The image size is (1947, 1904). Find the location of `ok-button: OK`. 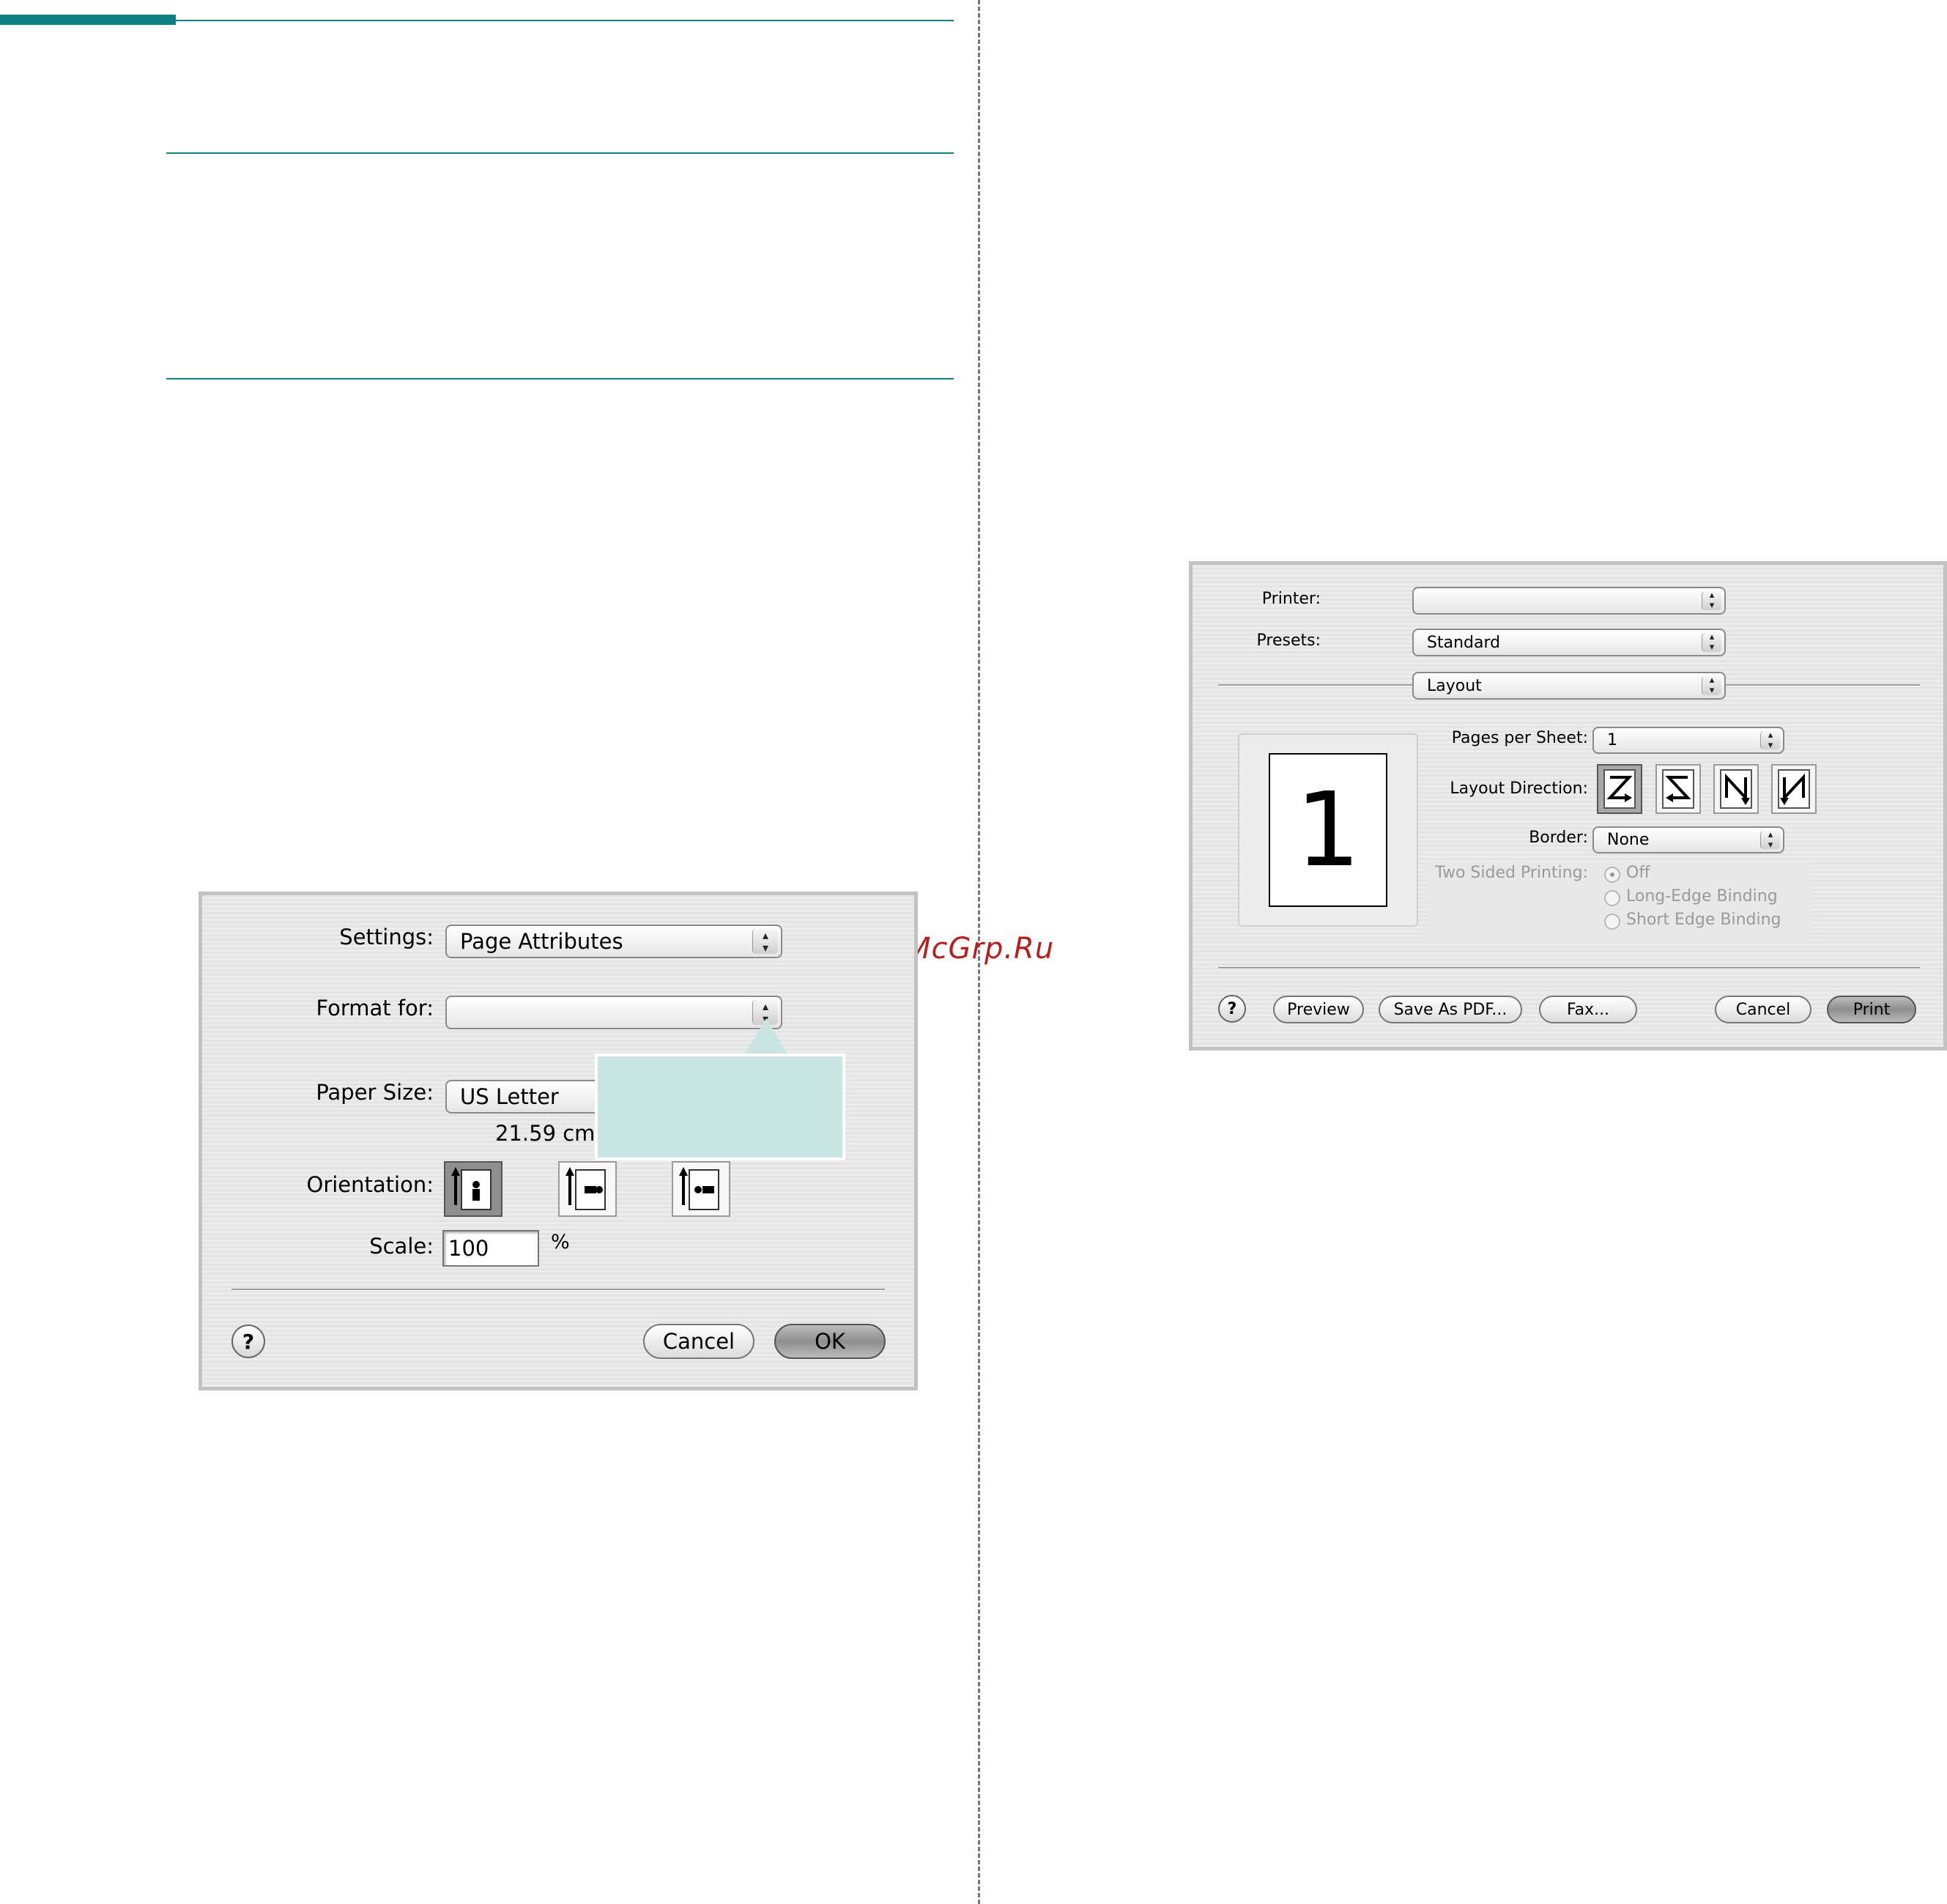

ok-button: OK is located at coordinates (830, 1341).